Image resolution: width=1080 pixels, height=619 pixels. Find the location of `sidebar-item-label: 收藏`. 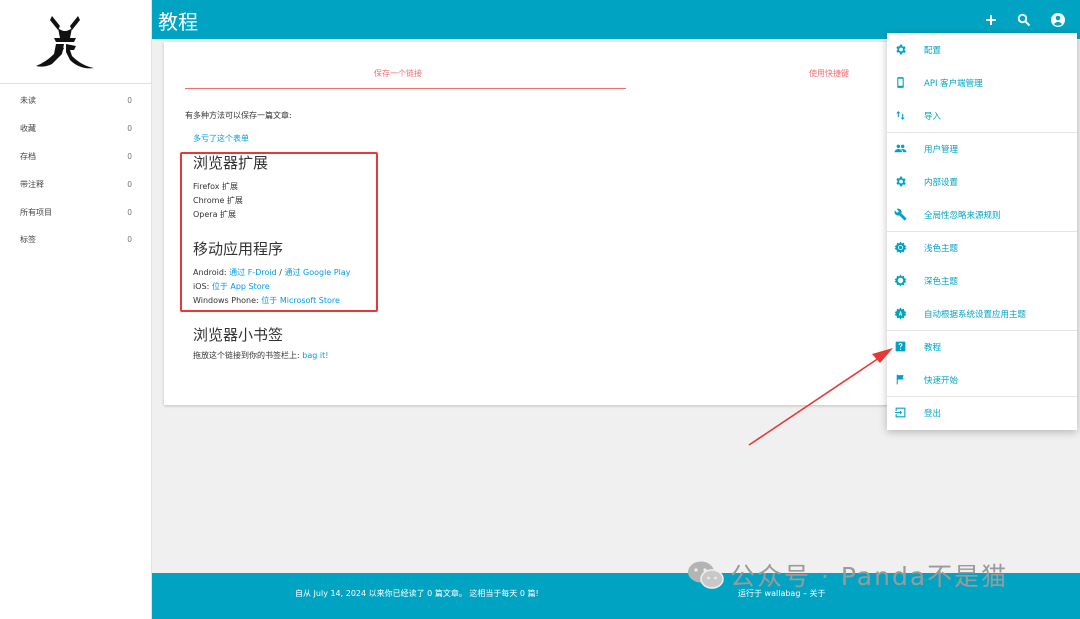

sidebar-item-label: 收藏 is located at coordinates (28, 129).